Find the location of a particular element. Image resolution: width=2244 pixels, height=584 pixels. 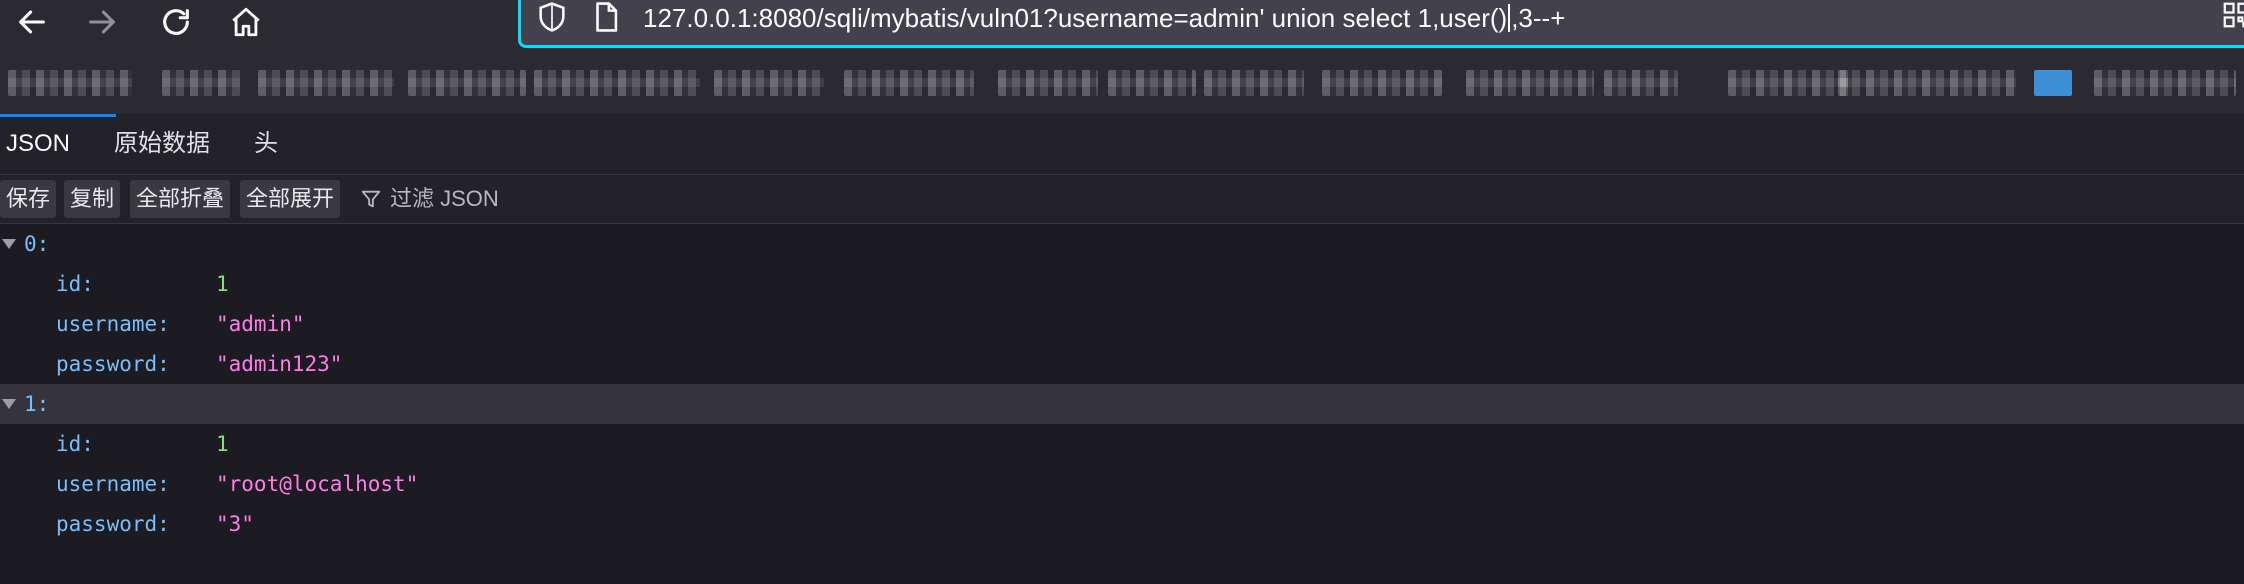

page-icon is located at coordinates (606, 17).